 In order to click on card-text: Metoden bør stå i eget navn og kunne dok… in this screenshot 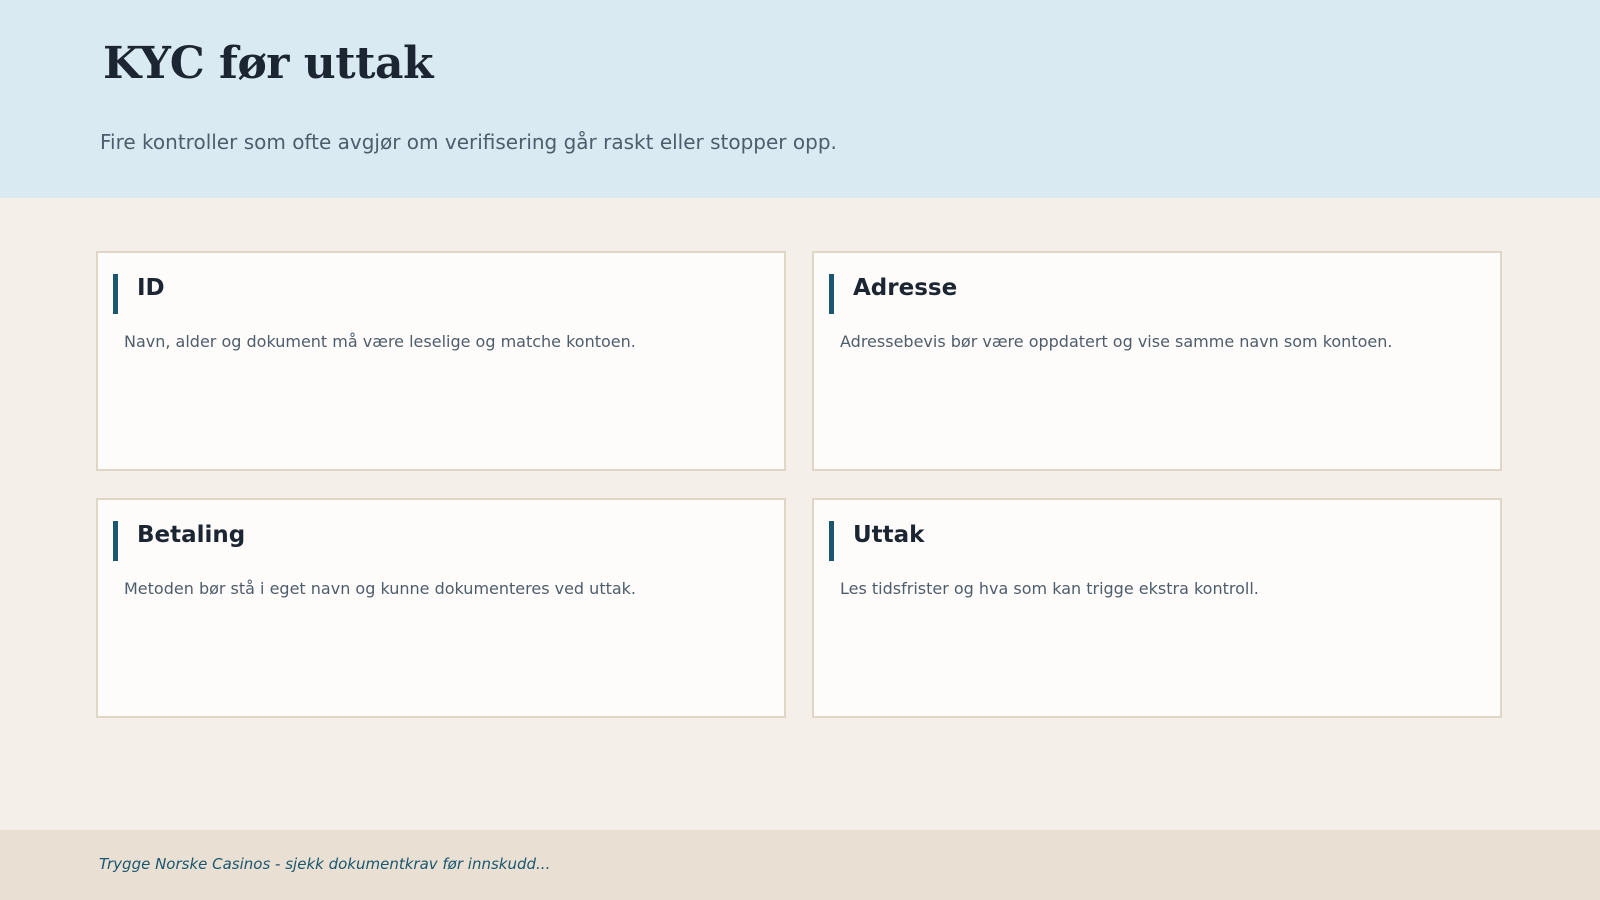, I will do `click(380, 588)`.